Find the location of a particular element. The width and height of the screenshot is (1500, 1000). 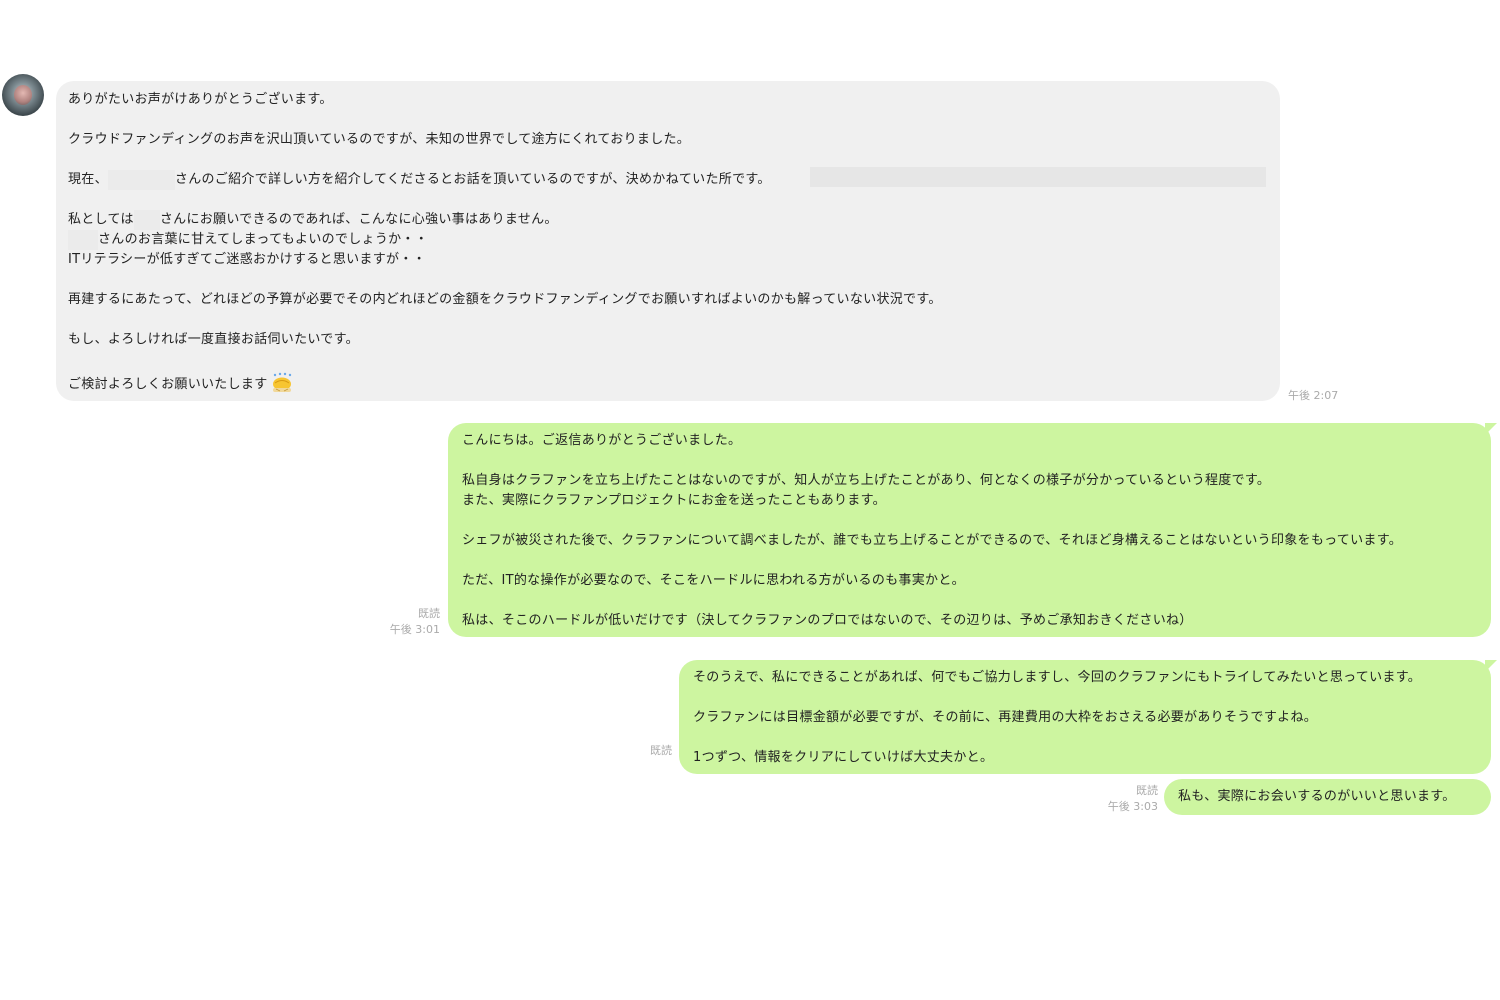

message-timestamp: 午後 2:07 is located at coordinates (1313, 395).